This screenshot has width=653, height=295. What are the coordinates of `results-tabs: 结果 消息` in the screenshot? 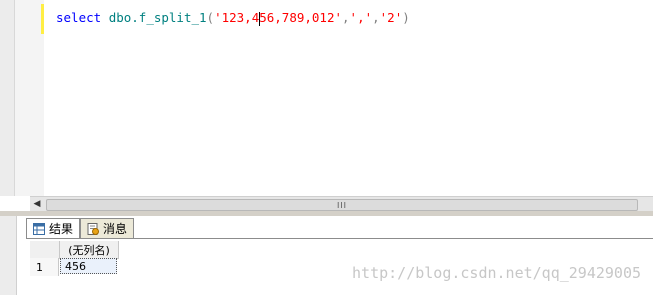 It's located at (80, 228).